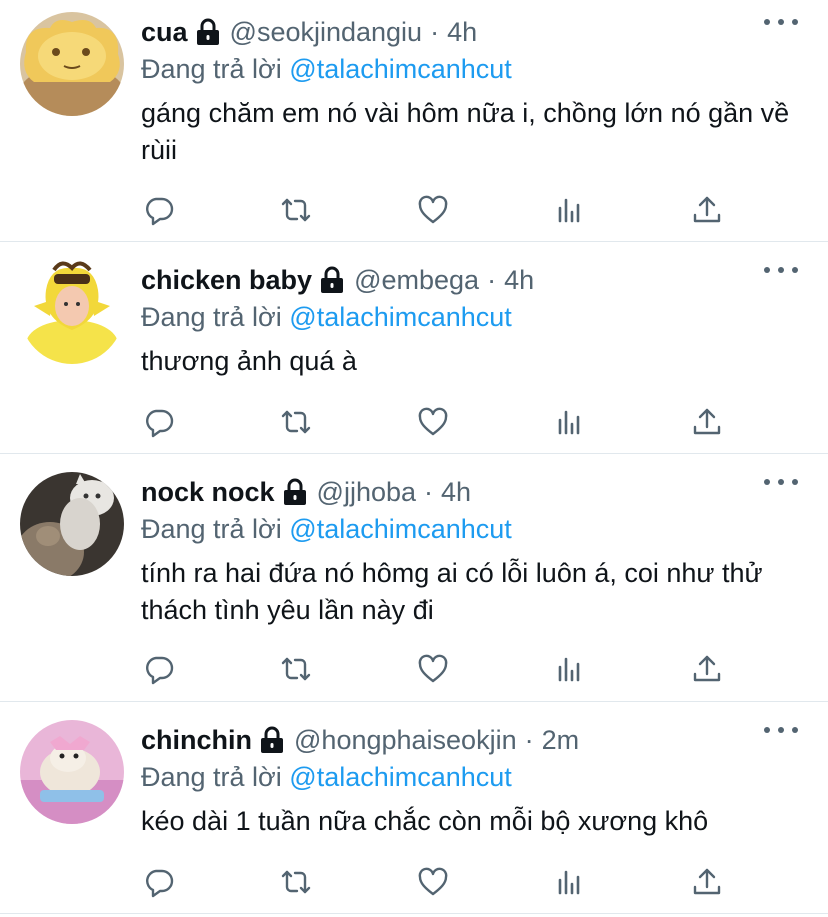 This screenshot has height=917, width=828. I want to click on tweet-header: nock nock @jjhoba · 4h, so click(474, 492).